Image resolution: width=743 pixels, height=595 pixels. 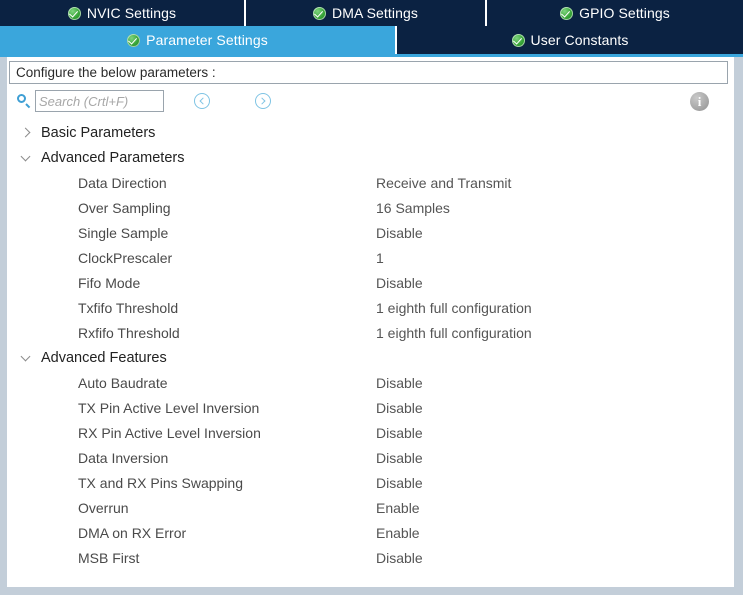 I want to click on tab-row-primary: NVIC Settings DMA Settings GPIO Settings, so click(x=371, y=13).